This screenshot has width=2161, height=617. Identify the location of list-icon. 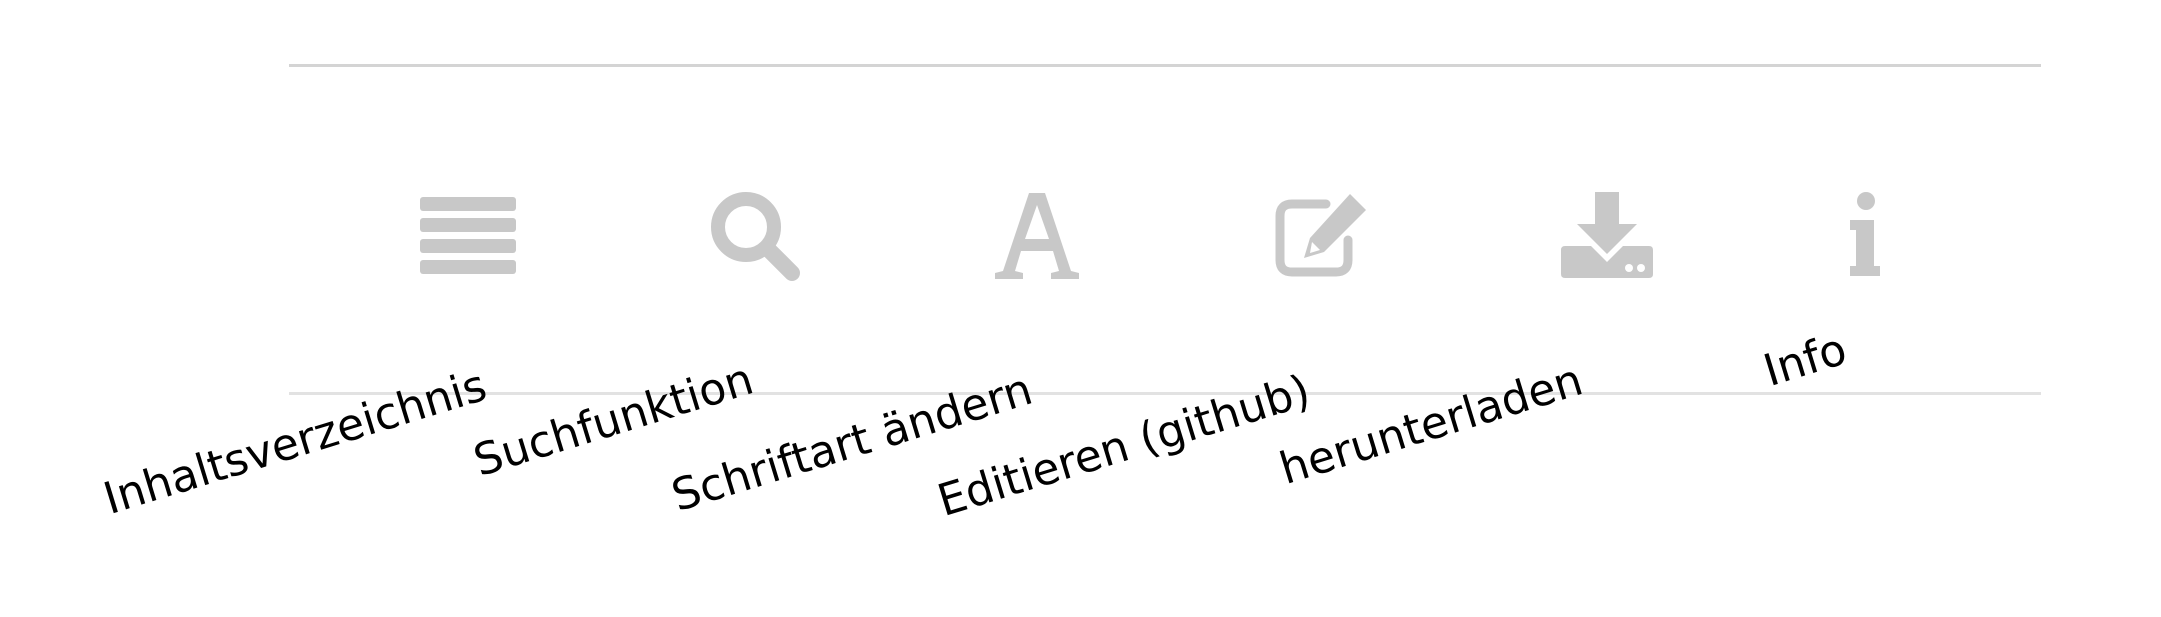
(468, 235).